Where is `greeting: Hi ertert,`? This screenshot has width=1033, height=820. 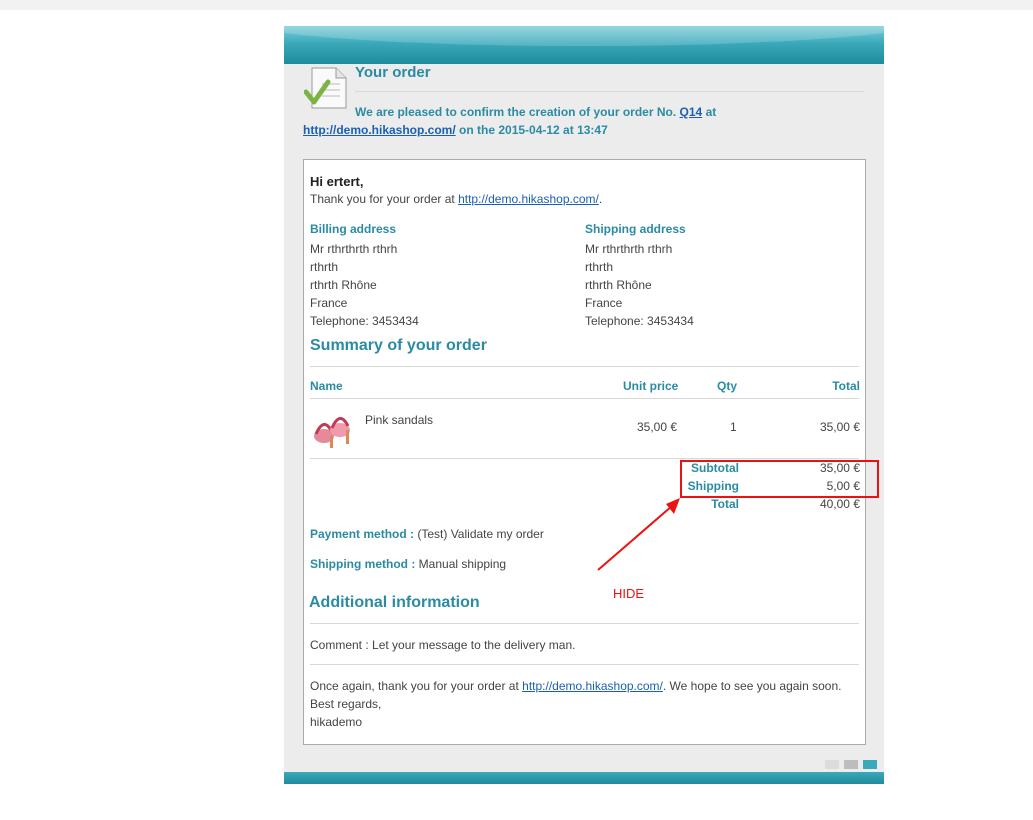
greeting: Hi ertert, is located at coordinates (337, 181).